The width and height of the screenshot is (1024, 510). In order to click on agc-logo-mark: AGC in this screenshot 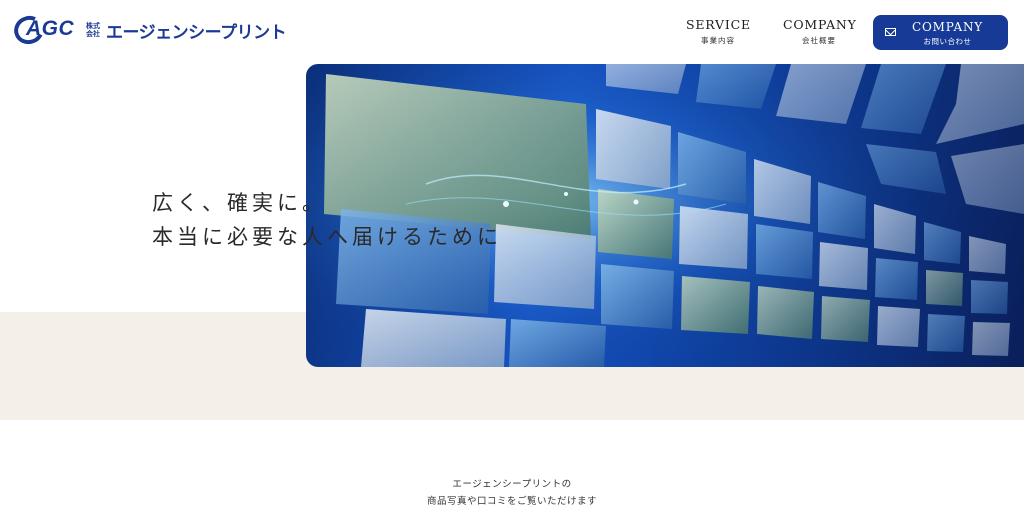, I will do `click(47, 30)`.